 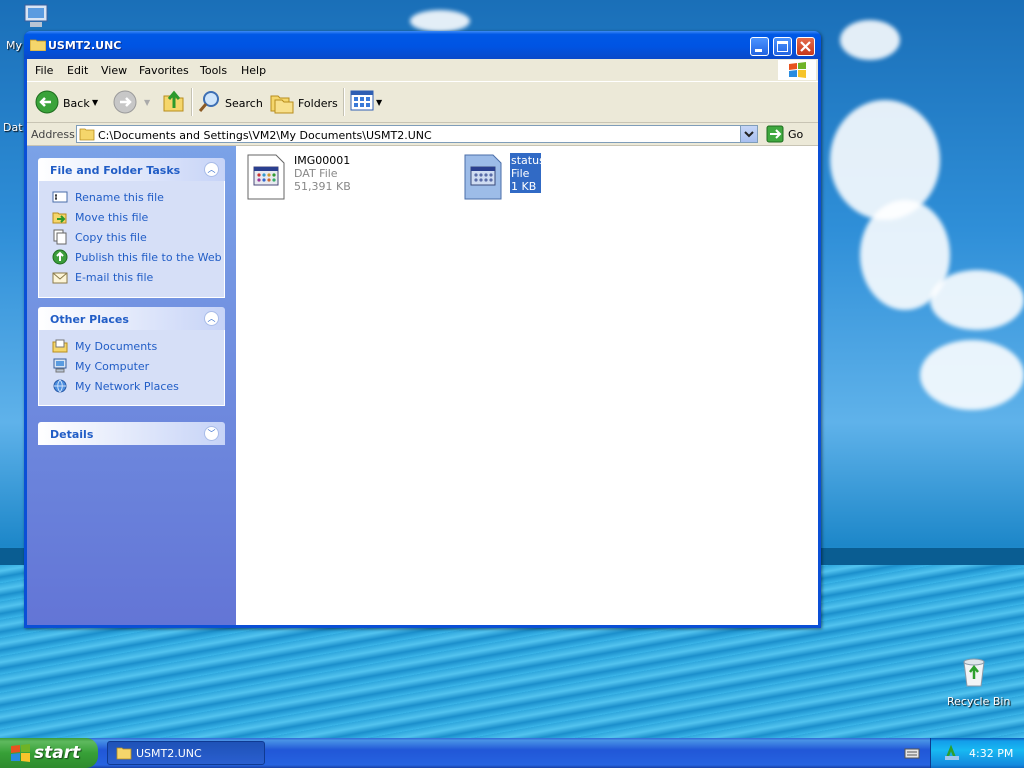 I want to click on views-button: ▼, so click(x=367, y=102).